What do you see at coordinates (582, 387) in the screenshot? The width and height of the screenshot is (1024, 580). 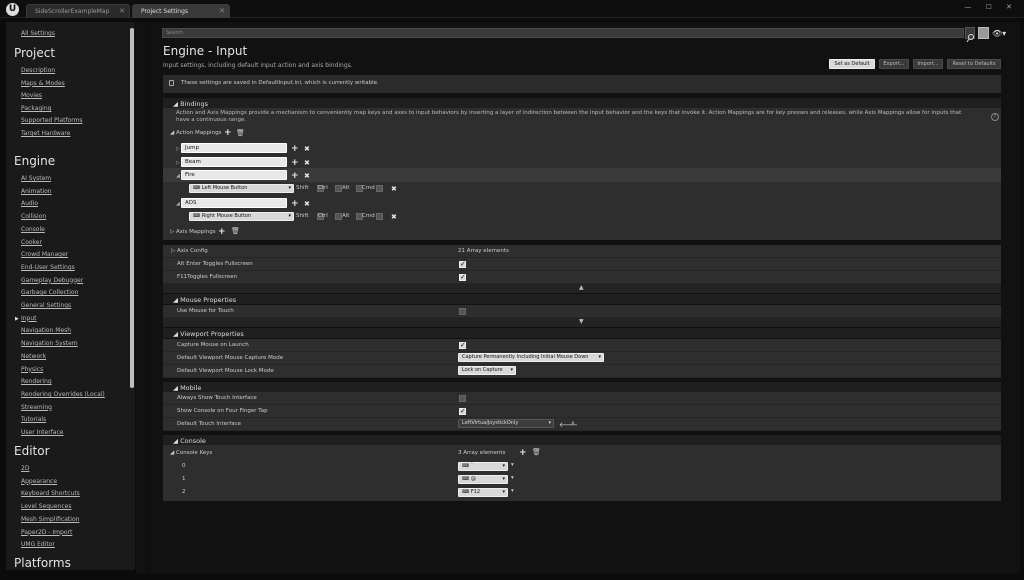 I see `section-mobile: ◢ Mobile` at bounding box center [582, 387].